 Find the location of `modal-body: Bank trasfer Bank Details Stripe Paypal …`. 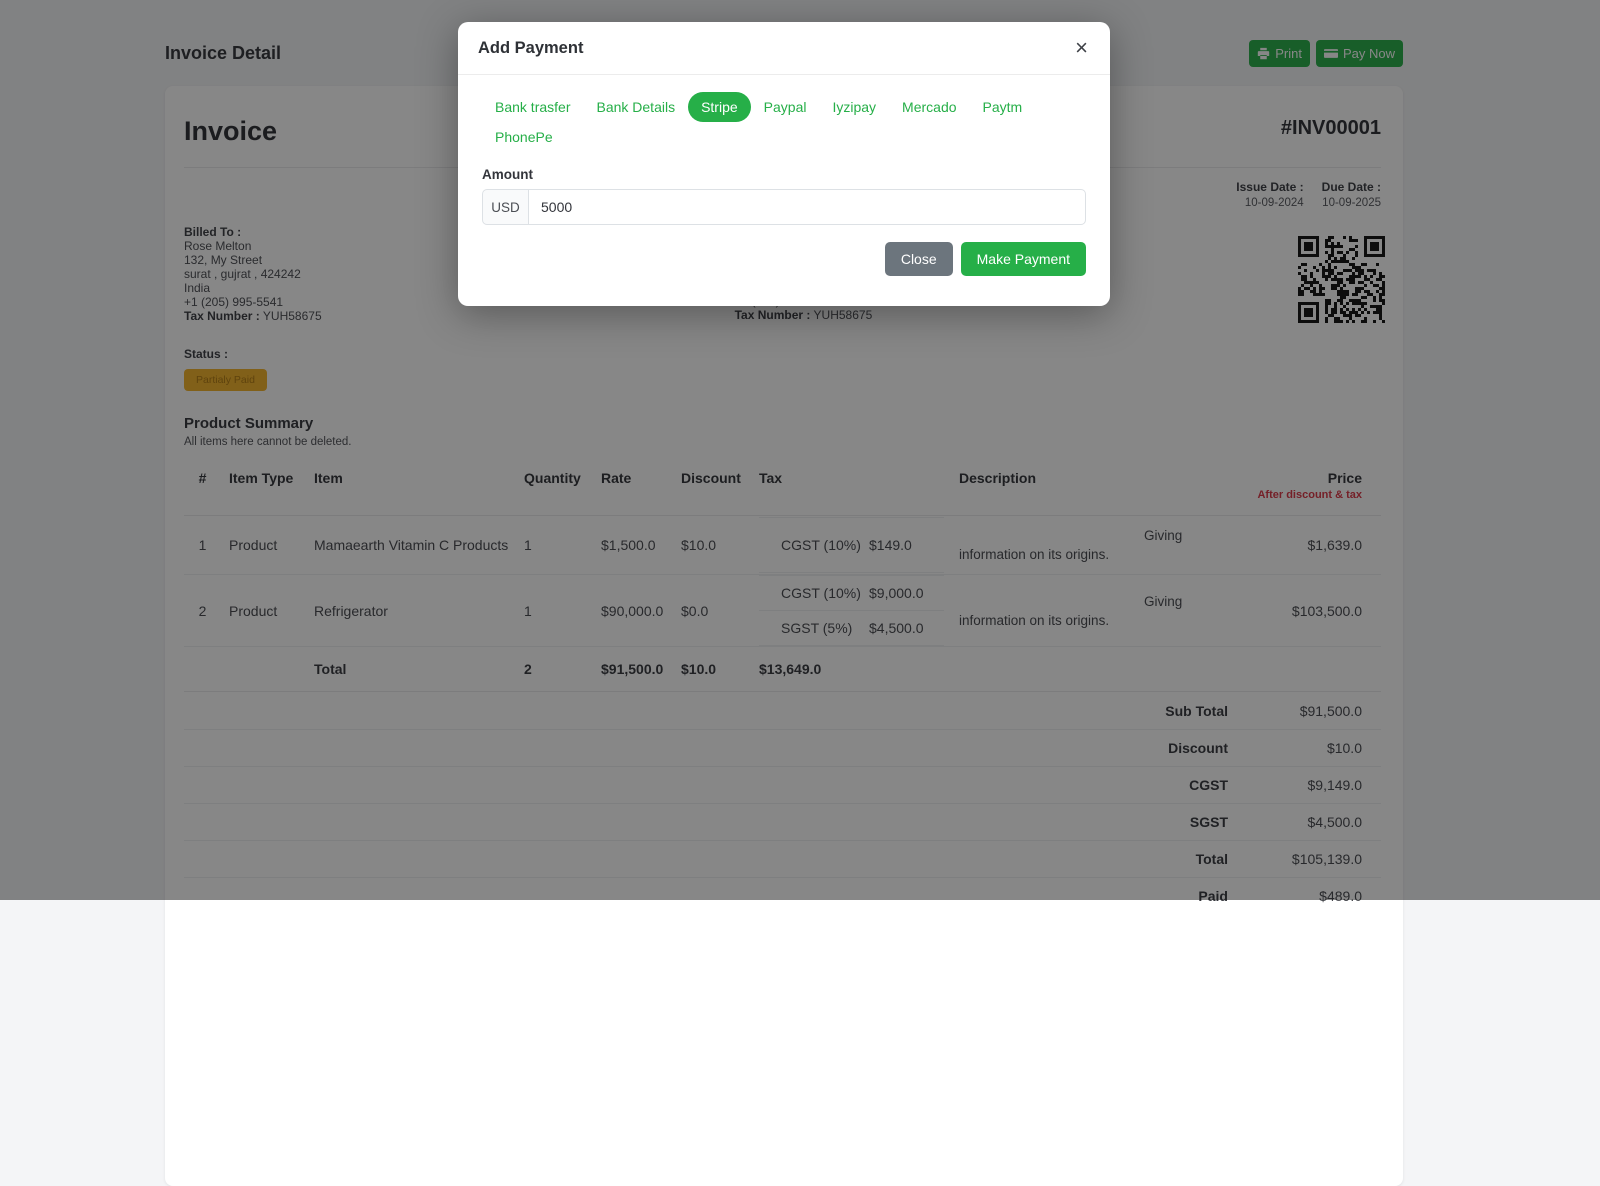

modal-body: Bank trasfer Bank Details Stripe Paypal … is located at coordinates (784, 190).